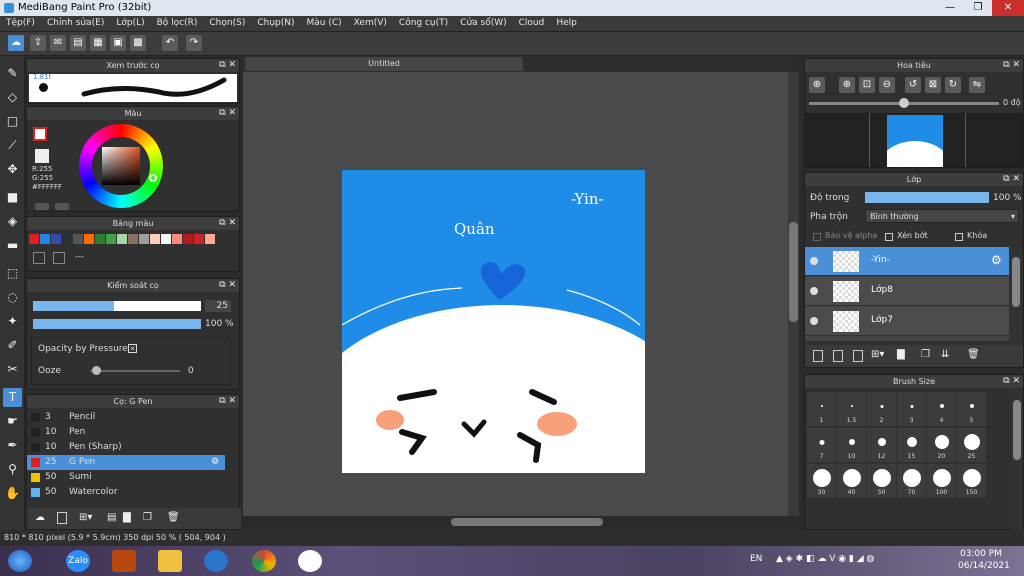  Describe the element at coordinates (218, 306) in the screenshot. I see `size-value: 25` at that location.